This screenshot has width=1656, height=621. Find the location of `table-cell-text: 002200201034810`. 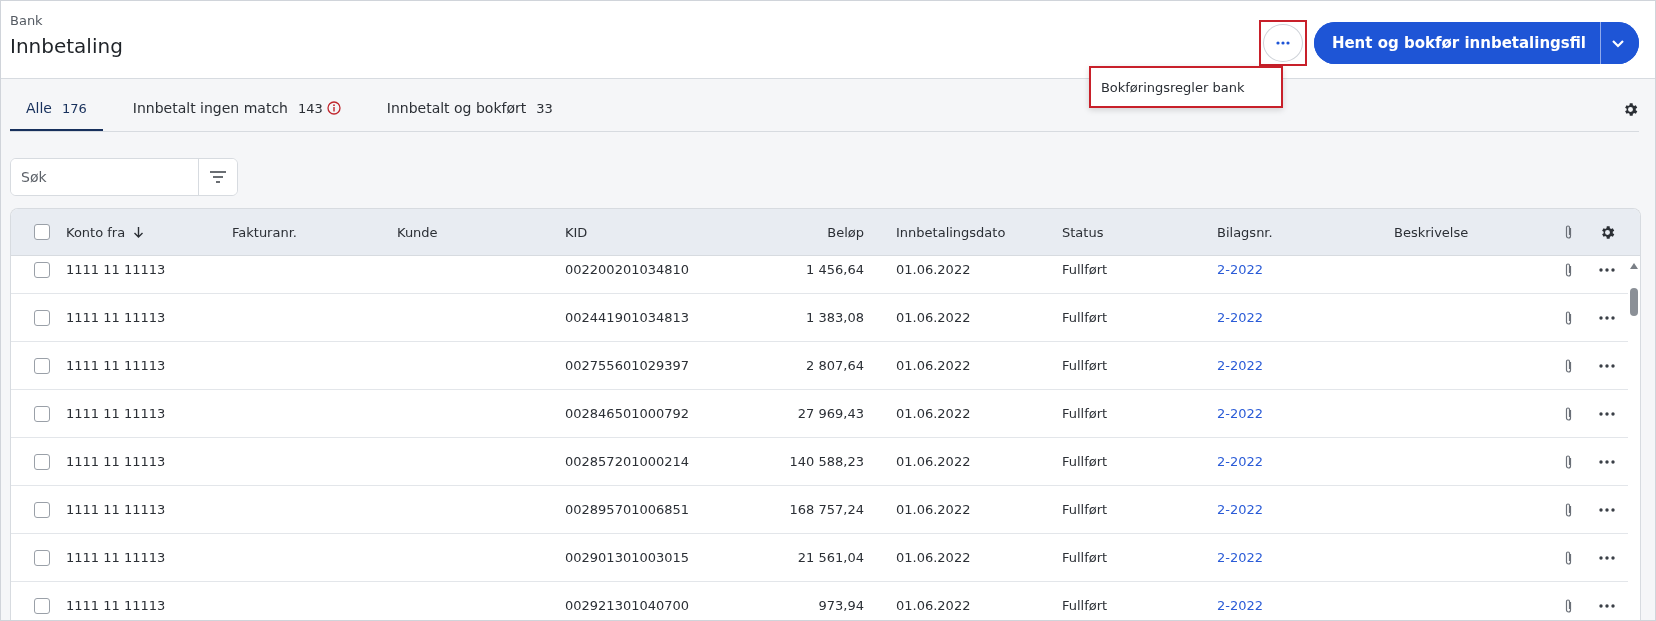

table-cell-text: 002200201034810 is located at coordinates (627, 269).